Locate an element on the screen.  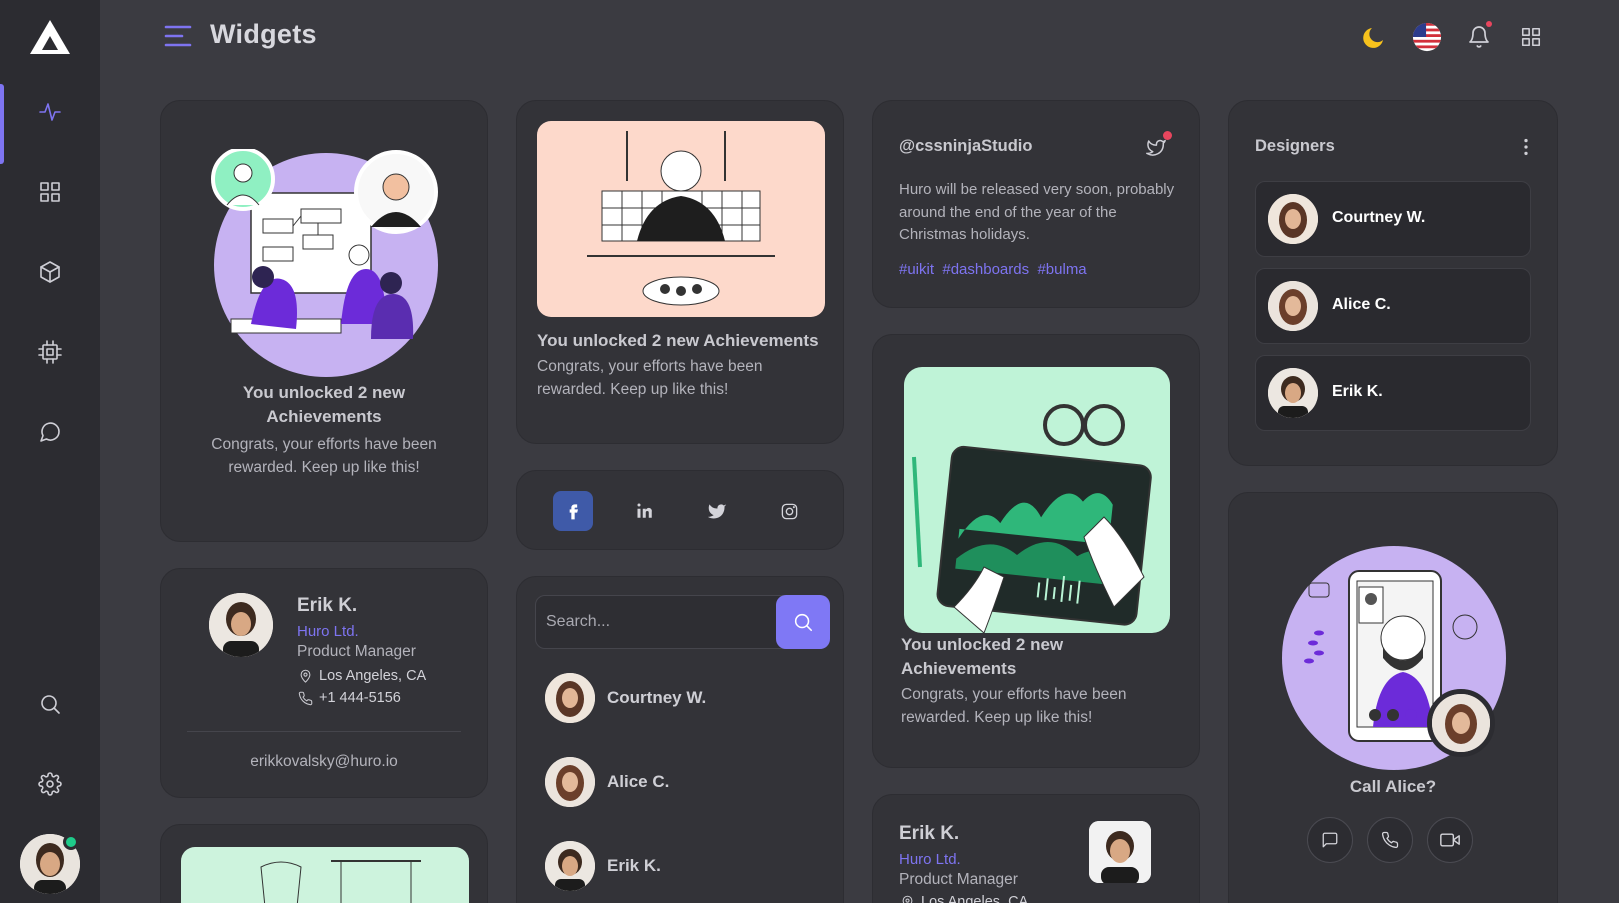
video-icon is located at coordinates (1450, 840).